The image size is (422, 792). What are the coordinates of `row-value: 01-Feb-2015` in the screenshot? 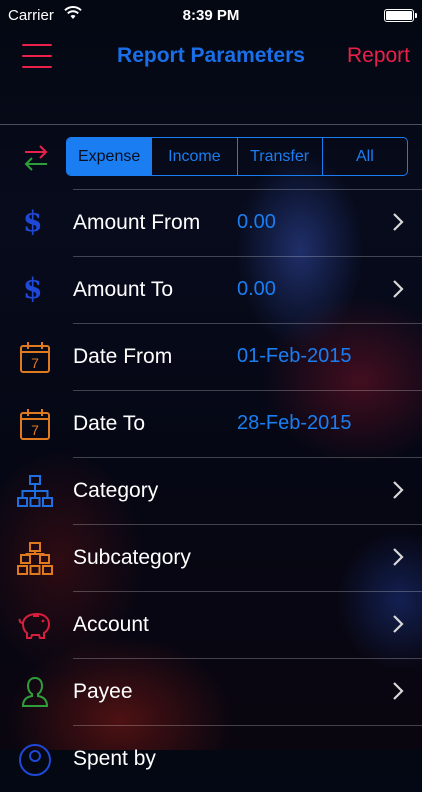 It's located at (294, 356).